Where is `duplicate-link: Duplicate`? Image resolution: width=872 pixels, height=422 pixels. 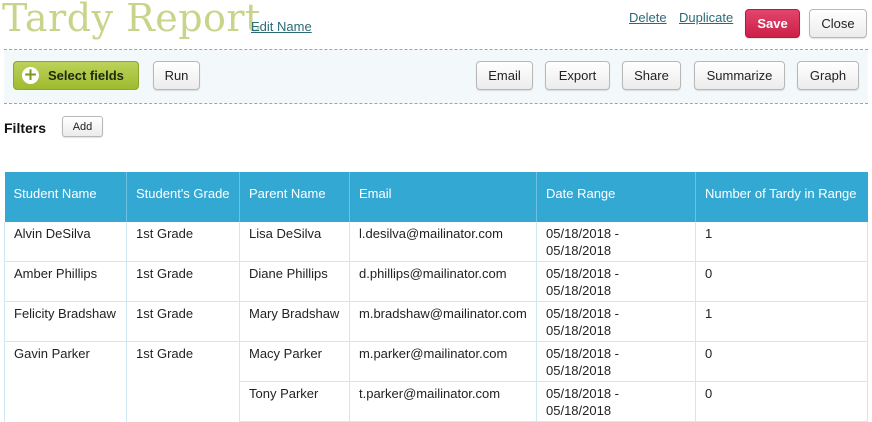 duplicate-link: Duplicate is located at coordinates (706, 17).